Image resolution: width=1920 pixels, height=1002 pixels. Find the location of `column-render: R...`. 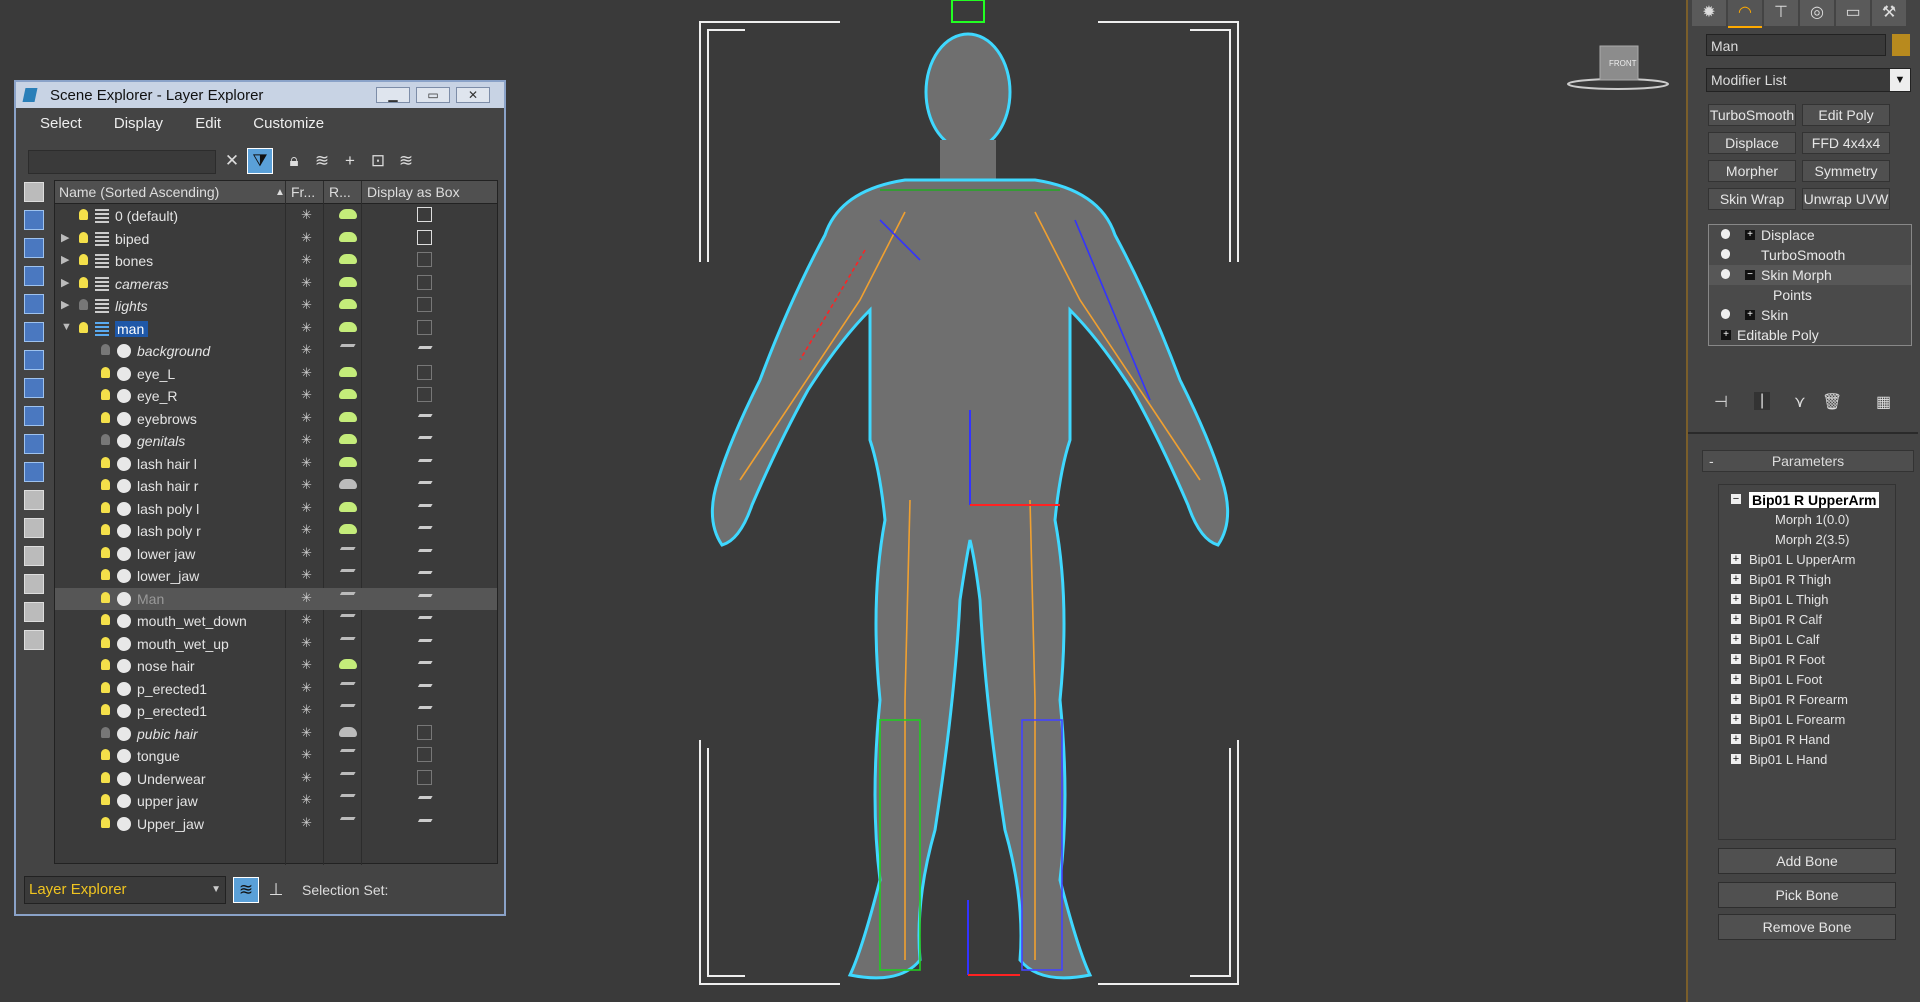

column-render: R... is located at coordinates (340, 192).